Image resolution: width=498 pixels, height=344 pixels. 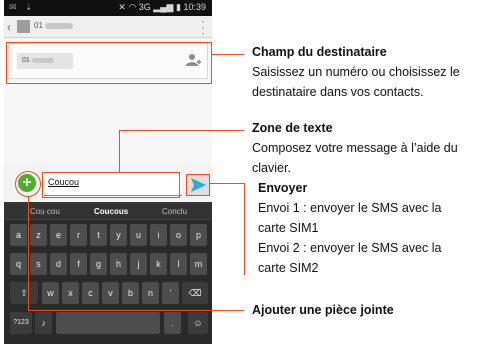 What do you see at coordinates (178, 7) in the screenshot?
I see `battery-icon: ▮` at bounding box center [178, 7].